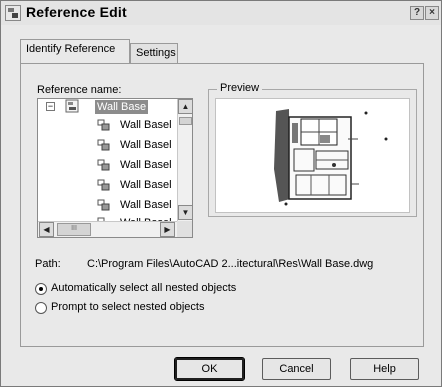 This screenshot has height=387, width=442. What do you see at coordinates (167, 229) in the screenshot?
I see `scroll-right-icon: ▶` at bounding box center [167, 229].